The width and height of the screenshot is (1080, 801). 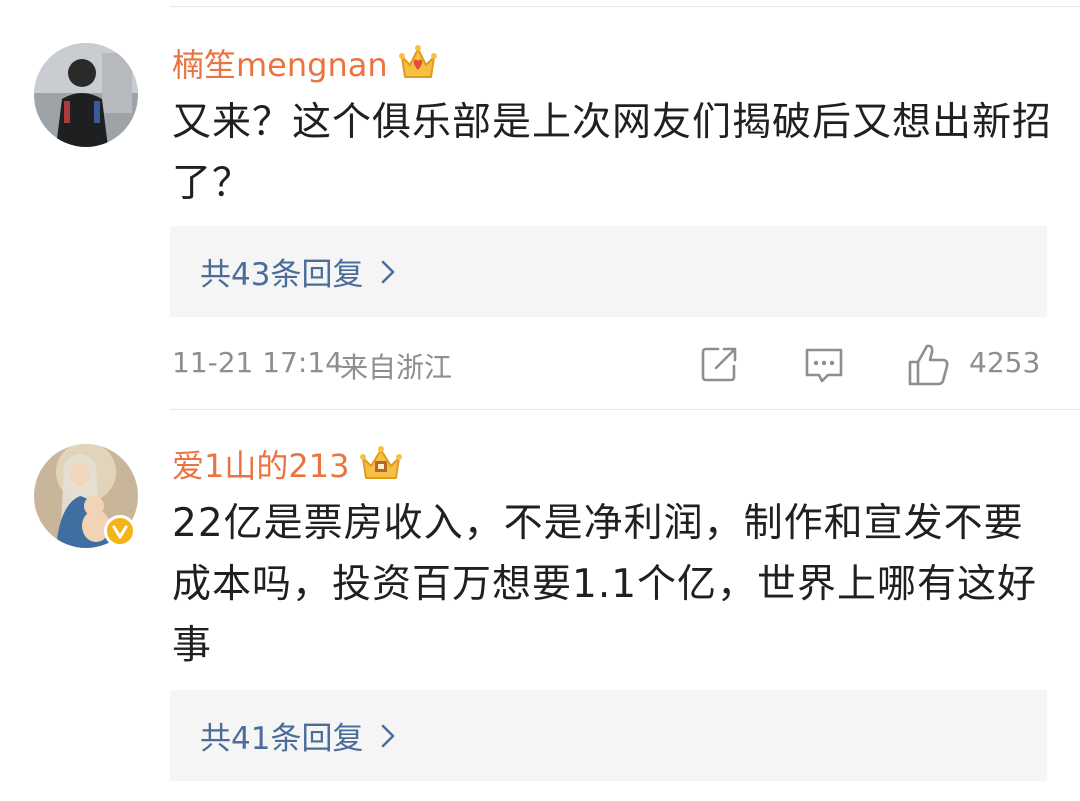 I want to click on replies-button: 共43条回复, so click(x=608, y=271).